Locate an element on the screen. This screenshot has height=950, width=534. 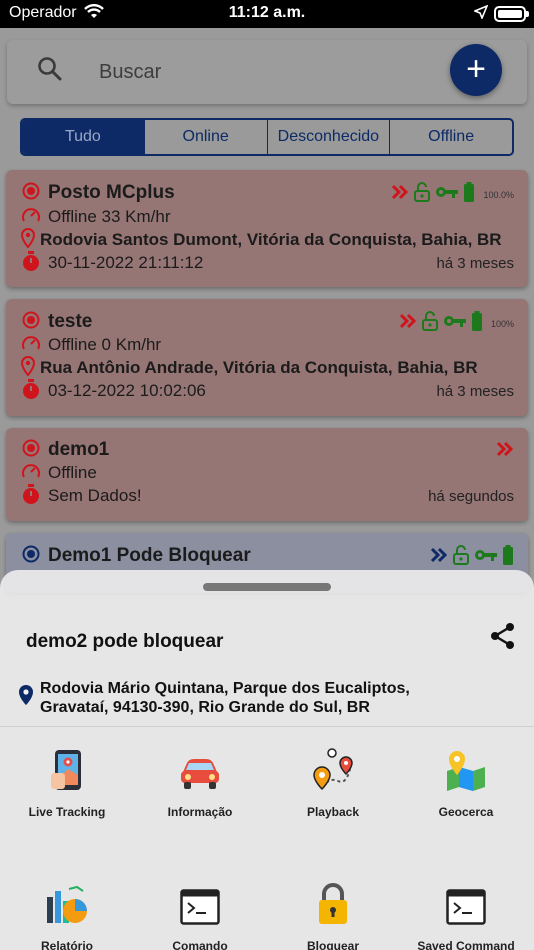
map-pin-icon is located at coordinates (466, 768).